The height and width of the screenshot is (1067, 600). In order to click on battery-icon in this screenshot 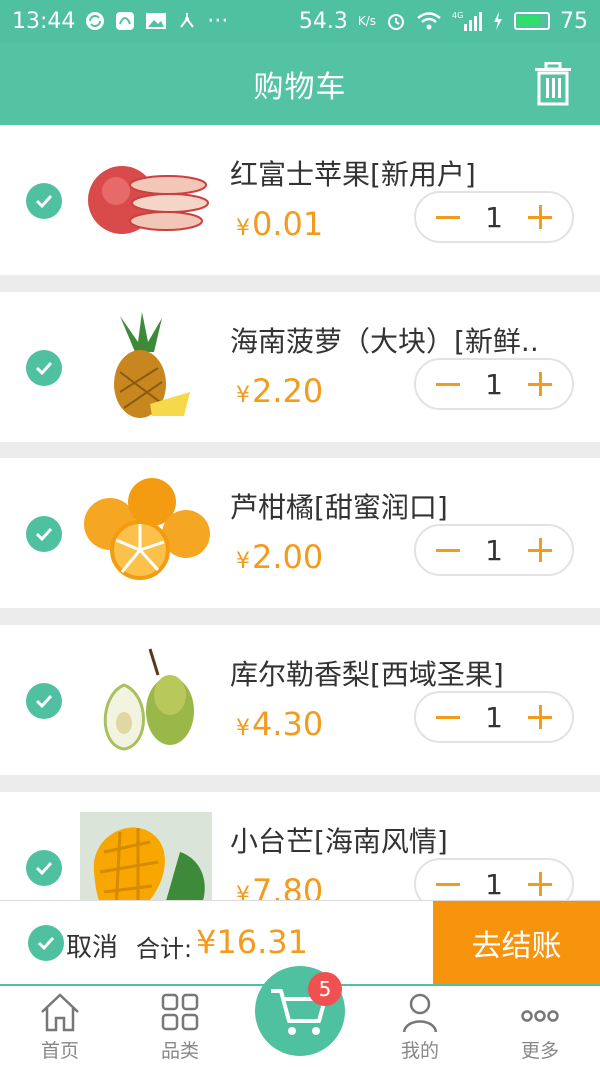, I will do `click(532, 21)`.